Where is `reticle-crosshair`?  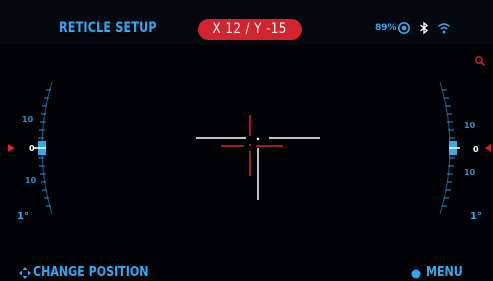 reticle-crosshair is located at coordinates (258, 157).